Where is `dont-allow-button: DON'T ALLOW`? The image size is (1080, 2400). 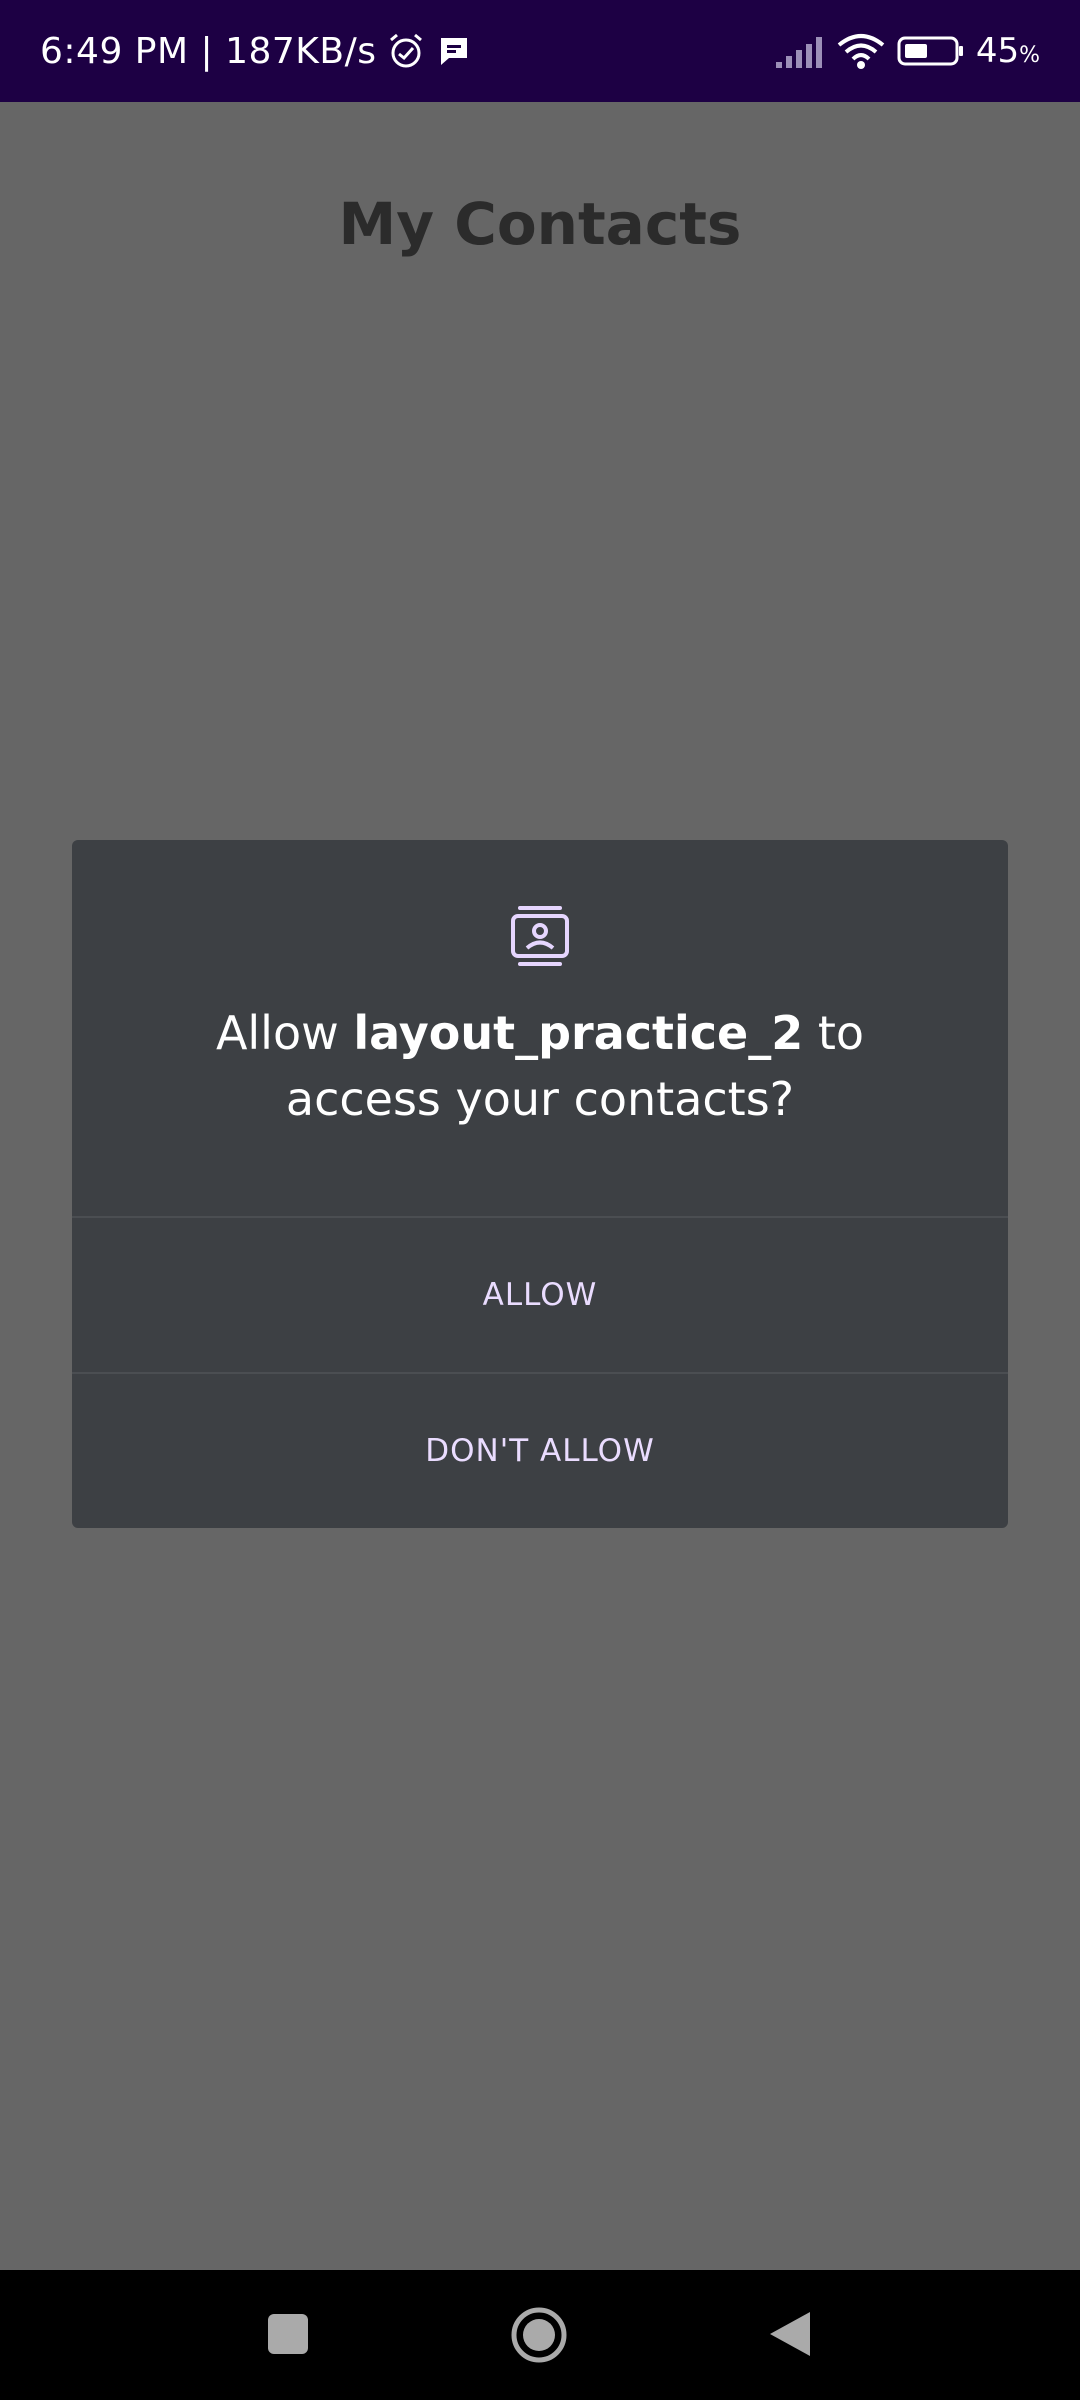
dont-allow-button: DON'T ALLOW is located at coordinates (540, 1450).